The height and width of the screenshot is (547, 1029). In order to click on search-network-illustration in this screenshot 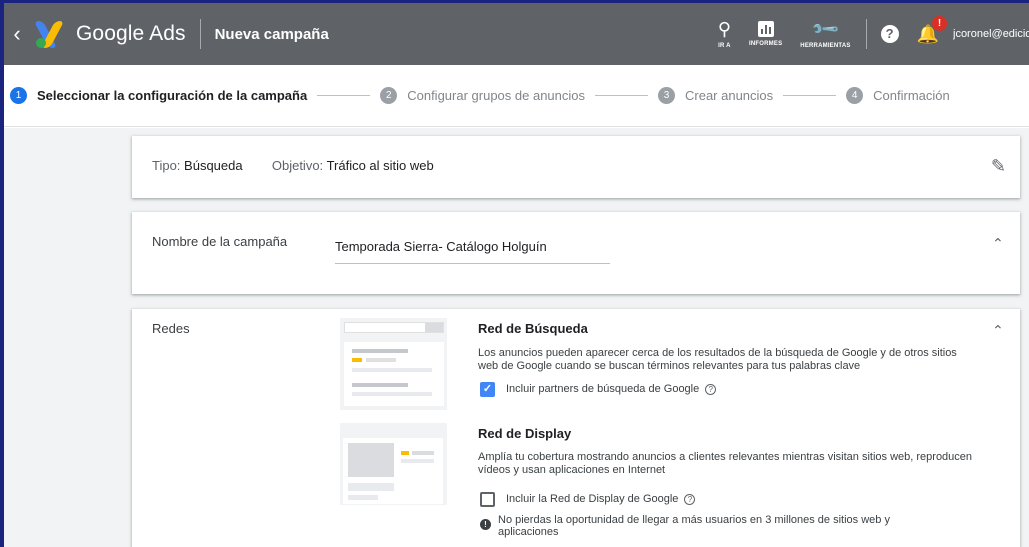, I will do `click(393, 364)`.